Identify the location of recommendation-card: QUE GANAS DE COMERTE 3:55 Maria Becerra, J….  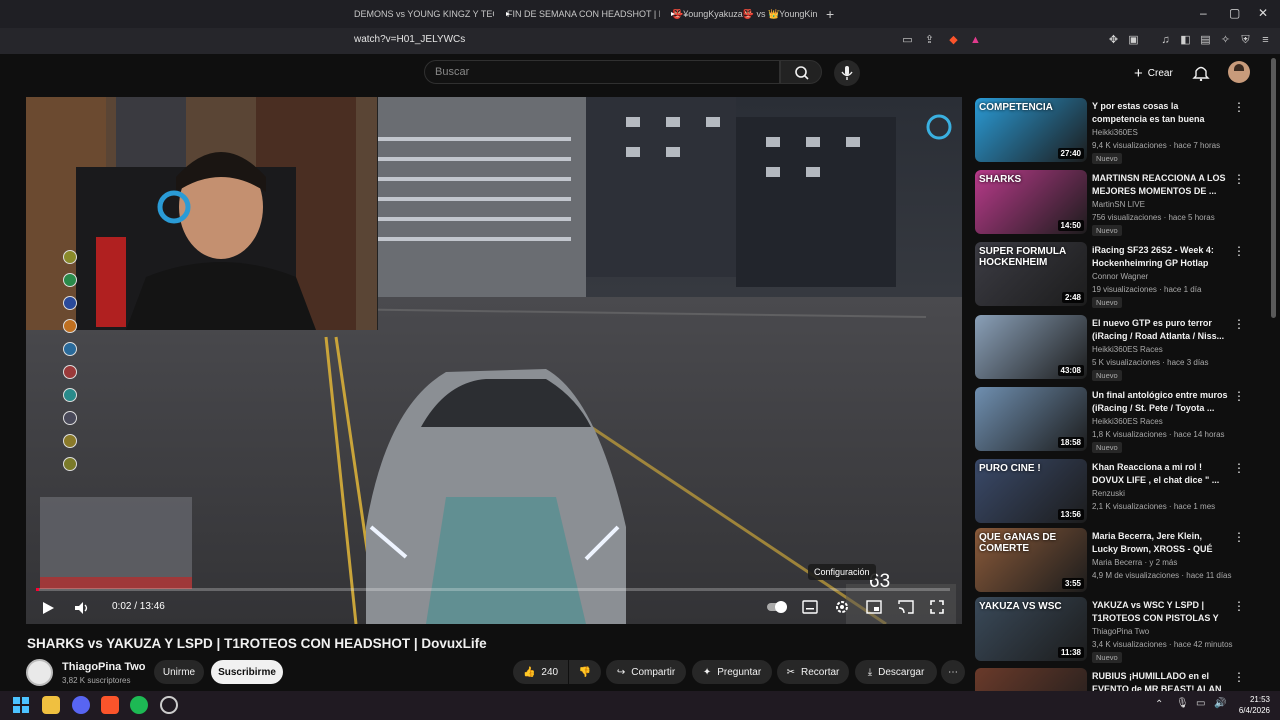
(1120, 560).